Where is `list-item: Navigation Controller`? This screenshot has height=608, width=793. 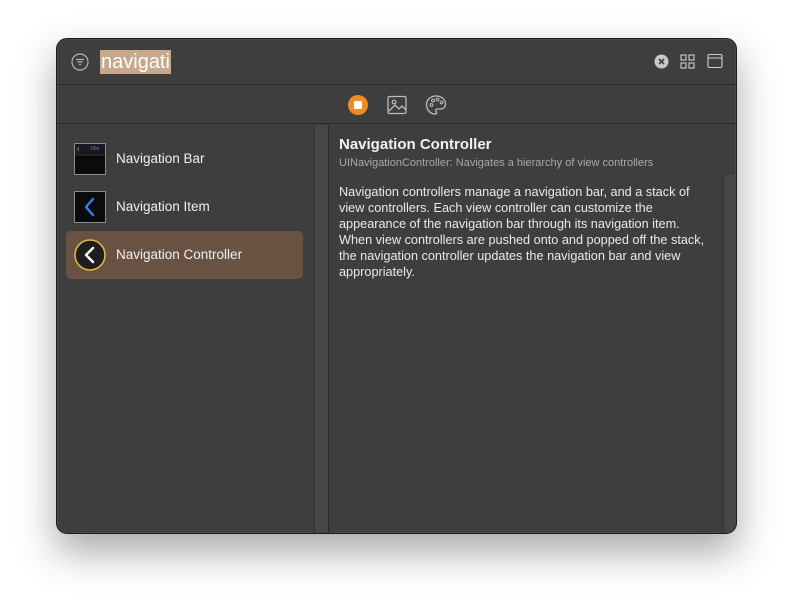 list-item: Navigation Controller is located at coordinates (184, 255).